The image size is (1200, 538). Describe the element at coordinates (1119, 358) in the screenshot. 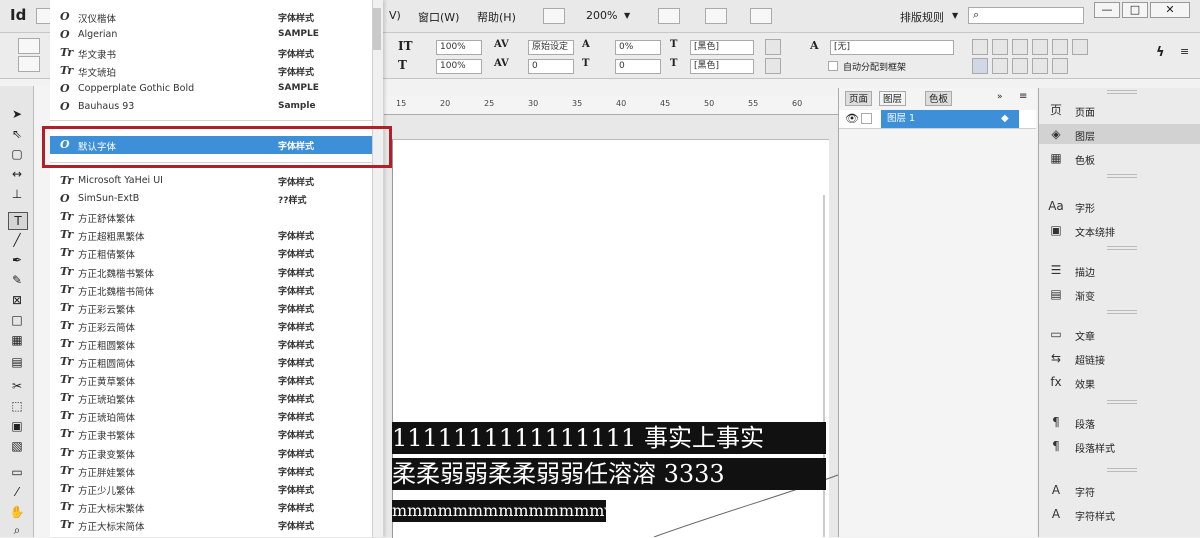

I see `dock-item: ⇆ 超链接` at that location.